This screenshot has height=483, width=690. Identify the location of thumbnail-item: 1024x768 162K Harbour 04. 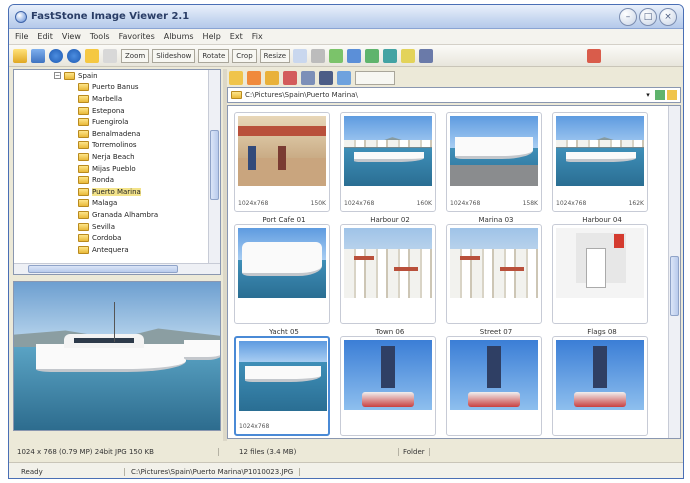
(602, 168).